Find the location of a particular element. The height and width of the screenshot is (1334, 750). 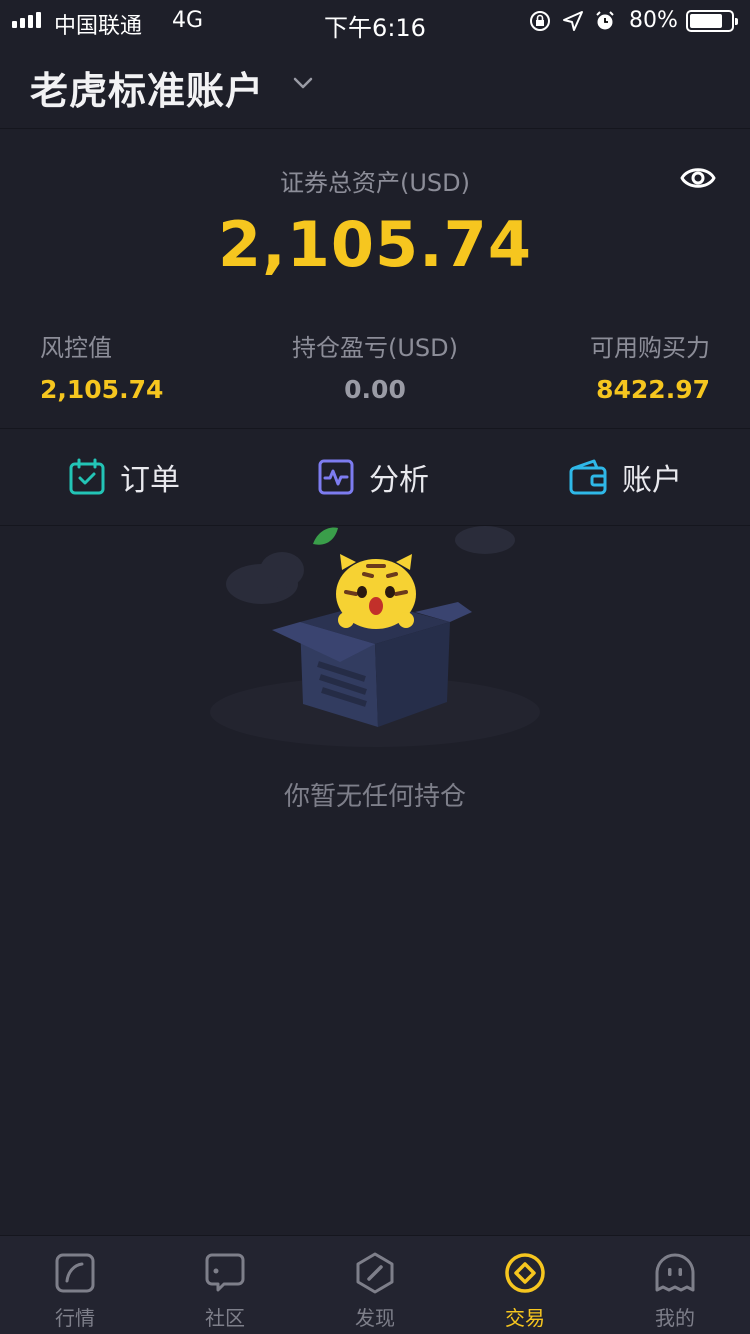

total-assets-label: 证券总资产(USD) is located at coordinates (374, 183).